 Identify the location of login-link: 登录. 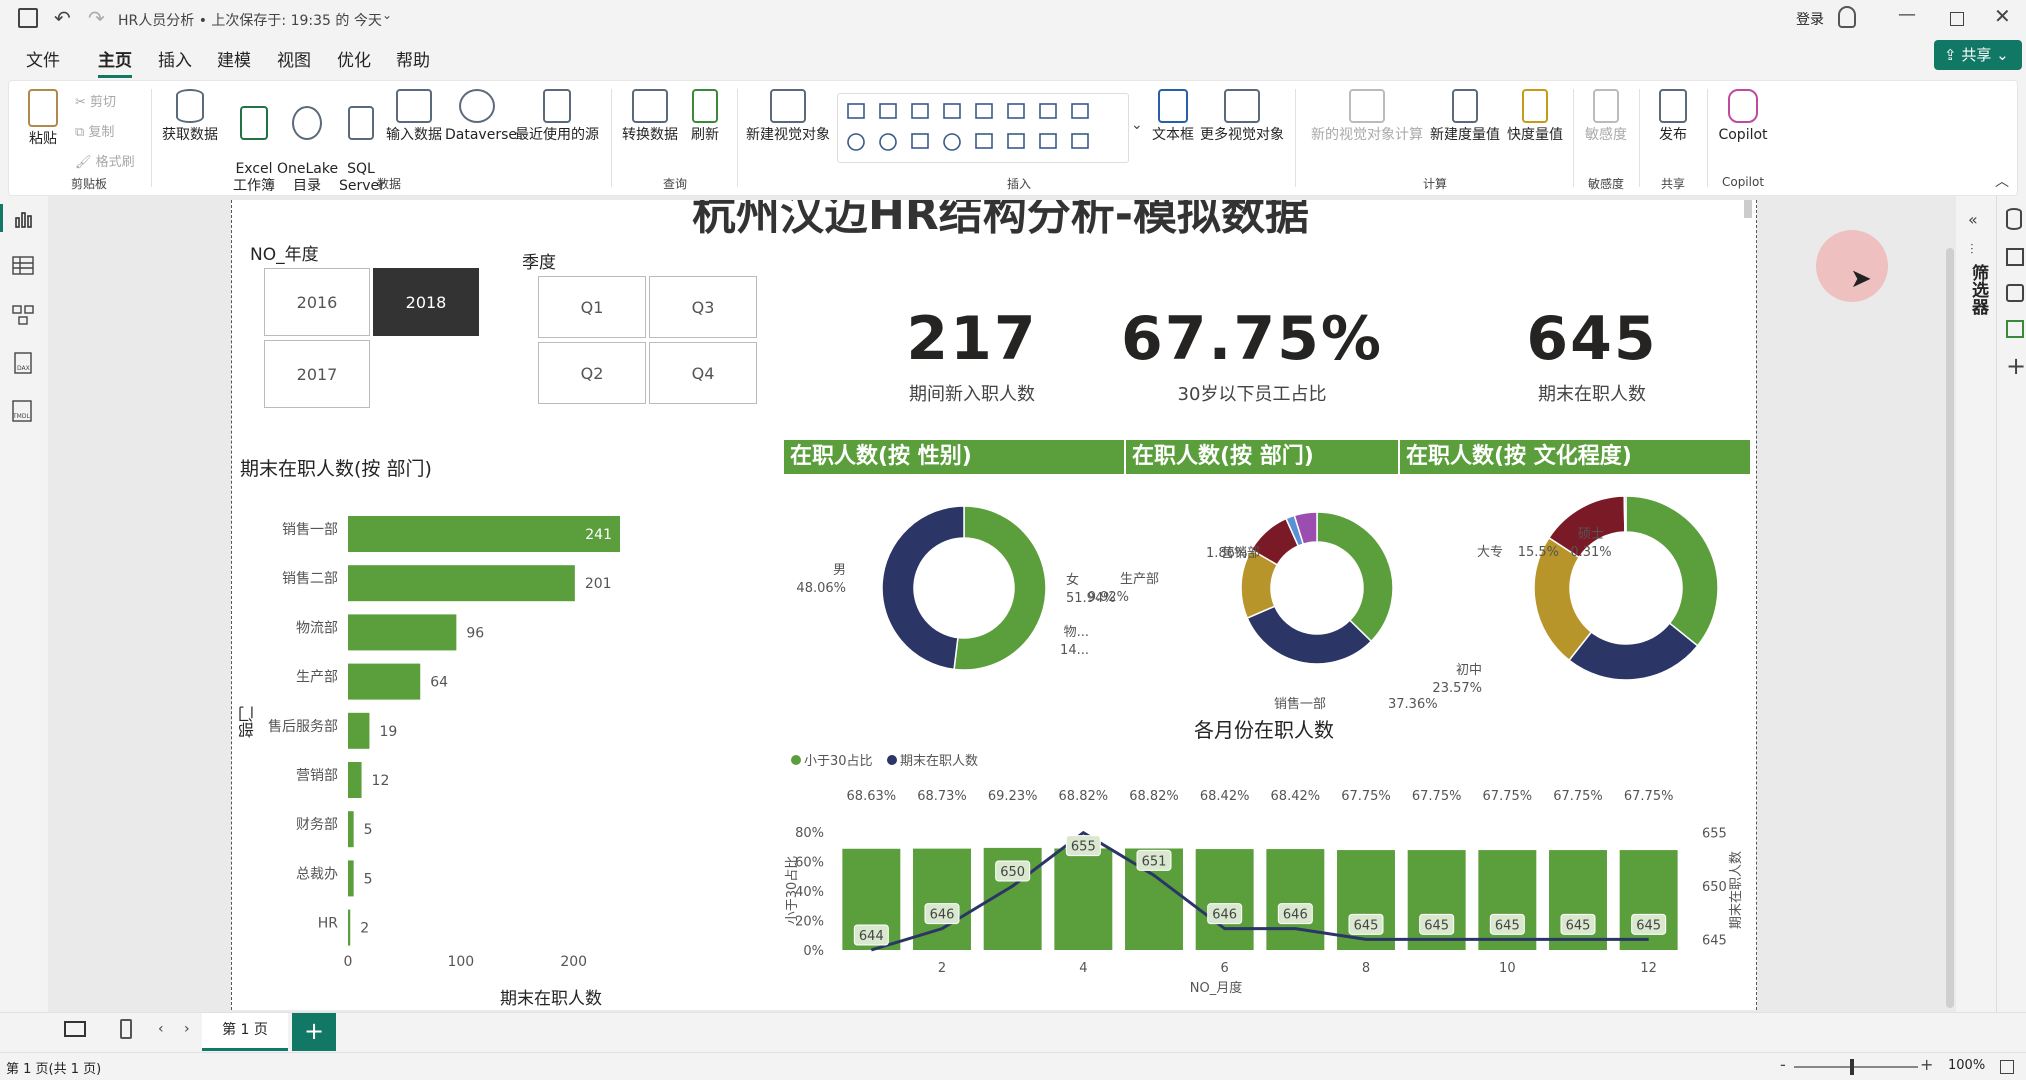
(1810, 19).